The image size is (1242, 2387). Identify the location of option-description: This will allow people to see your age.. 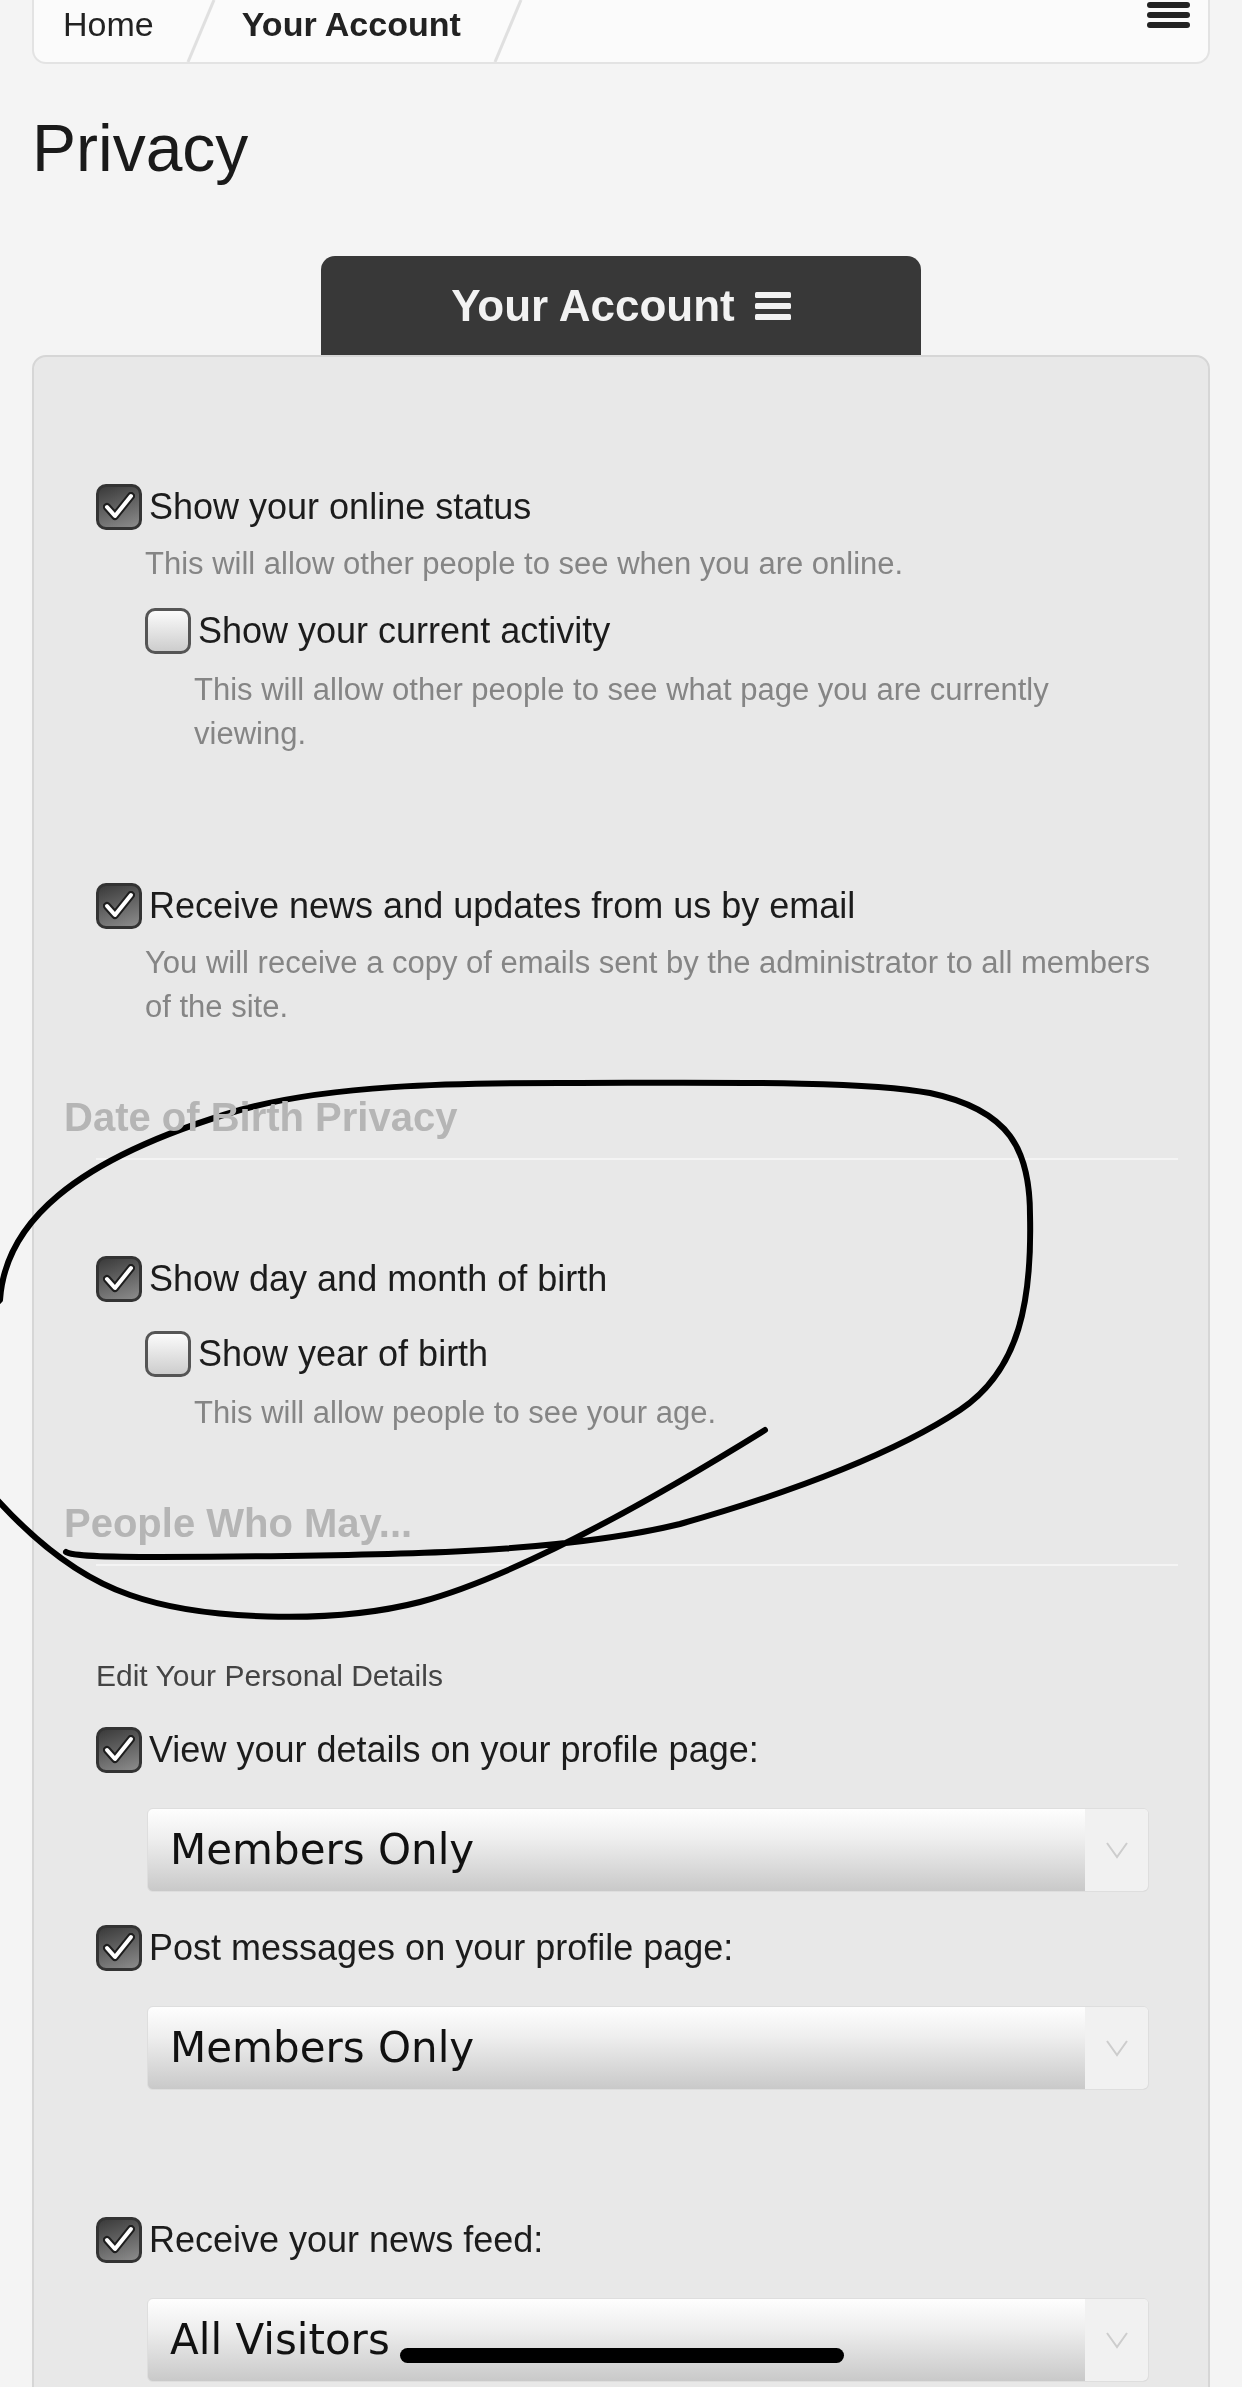
(456, 1413).